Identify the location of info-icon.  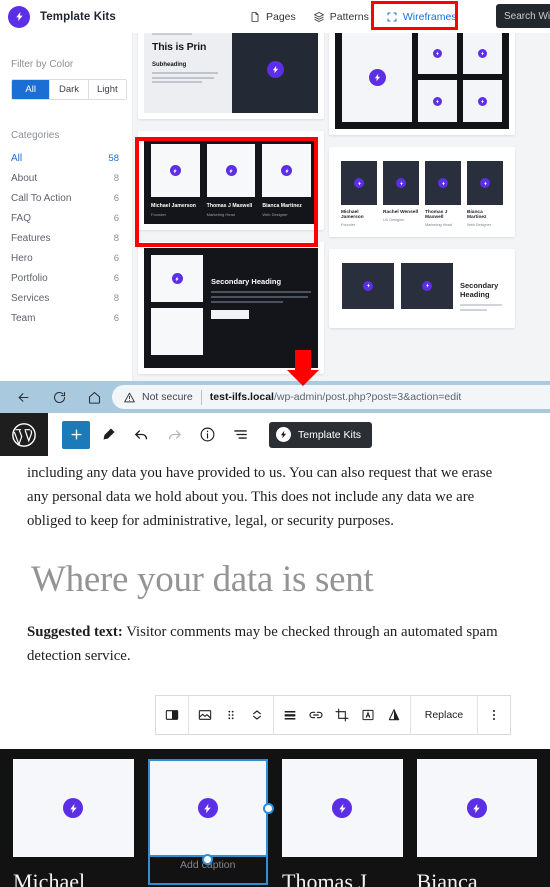
(207, 434).